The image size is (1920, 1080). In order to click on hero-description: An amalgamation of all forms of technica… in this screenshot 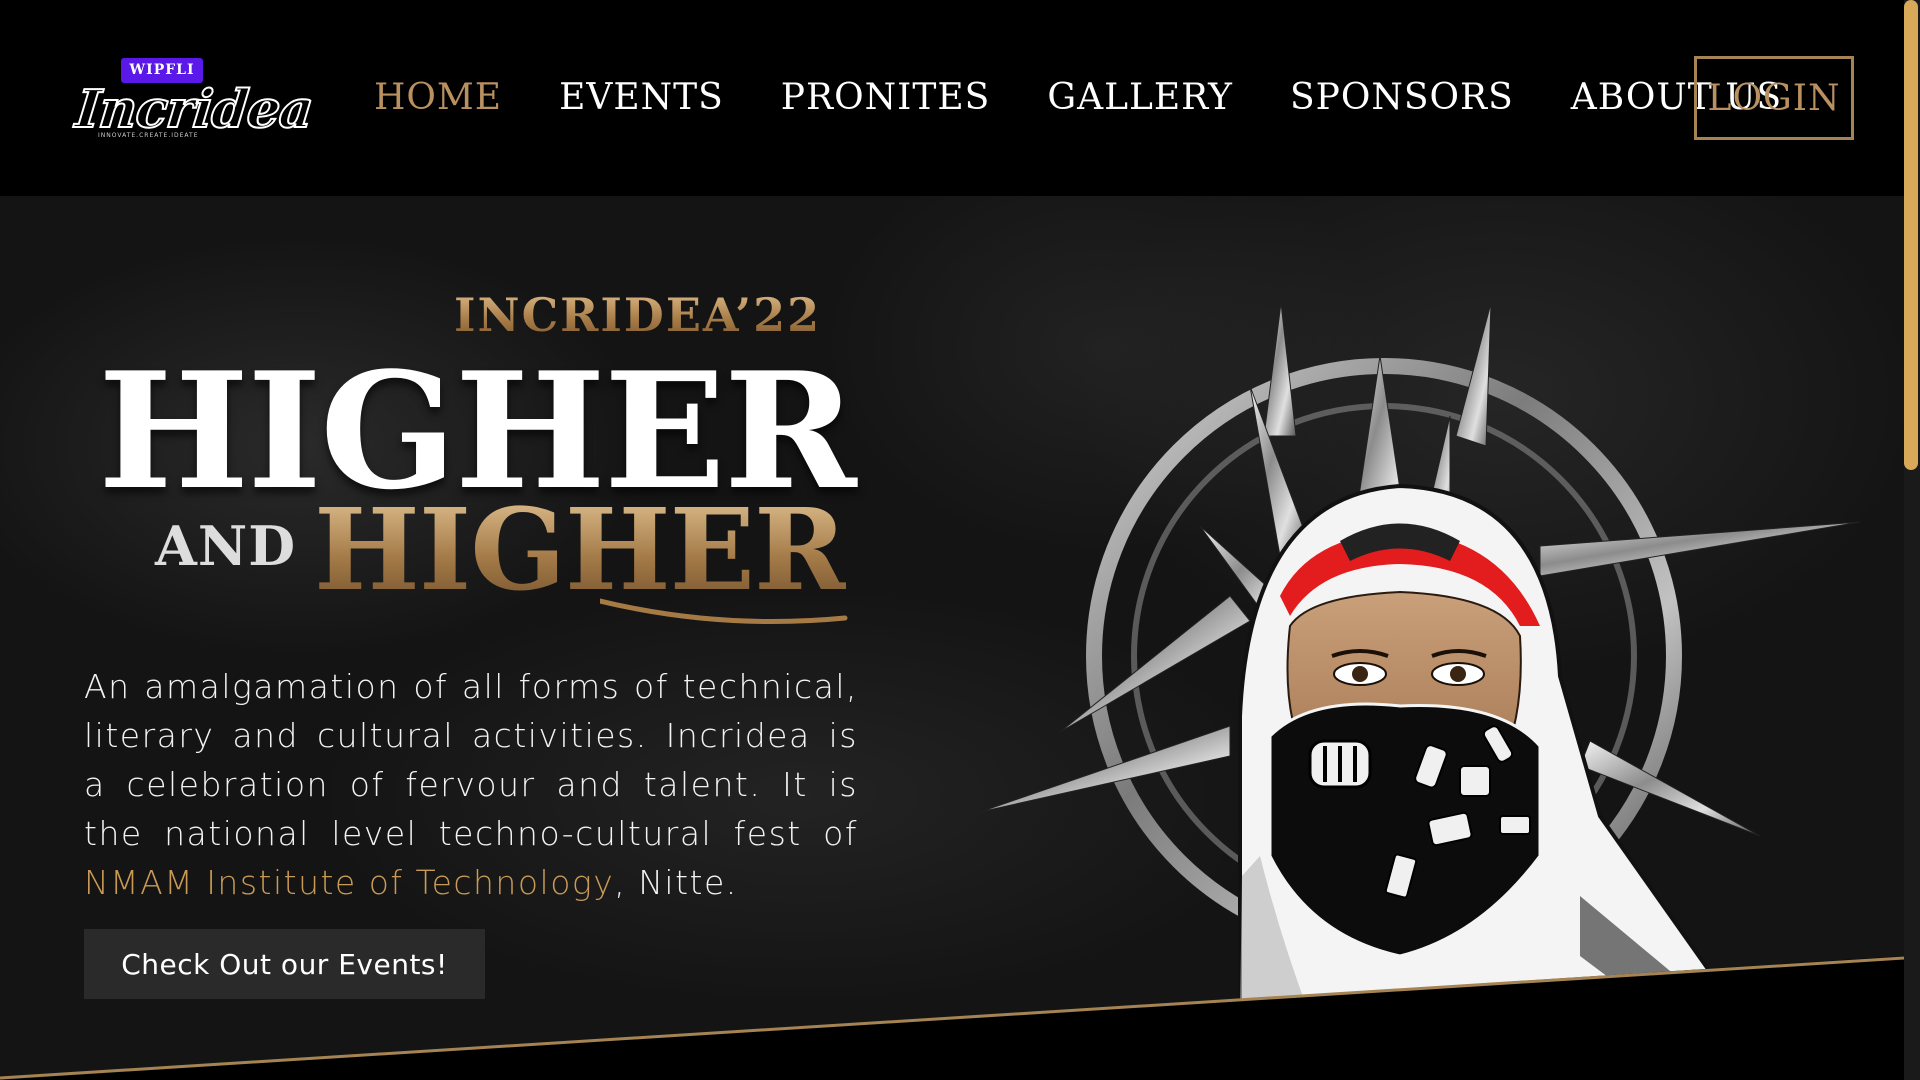, I will do `click(471, 784)`.